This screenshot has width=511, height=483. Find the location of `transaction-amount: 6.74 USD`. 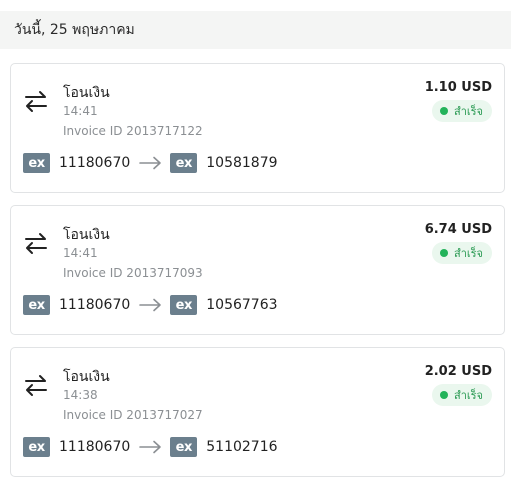

transaction-amount: 6.74 USD is located at coordinates (458, 229).